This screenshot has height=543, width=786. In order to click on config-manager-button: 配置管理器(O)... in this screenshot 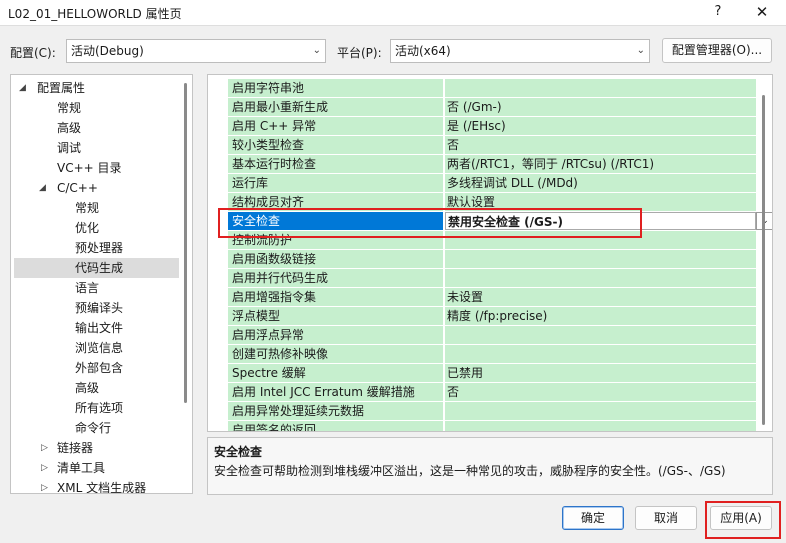, I will do `click(717, 50)`.